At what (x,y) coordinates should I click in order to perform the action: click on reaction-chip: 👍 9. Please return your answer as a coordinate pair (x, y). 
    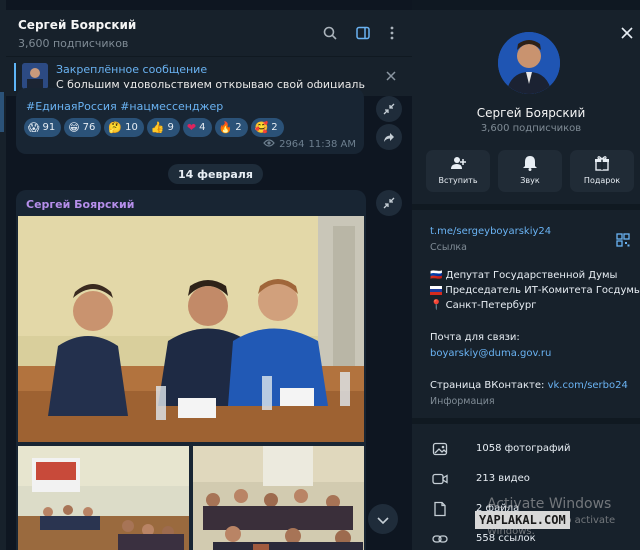
    Looking at the image, I should click on (163, 127).